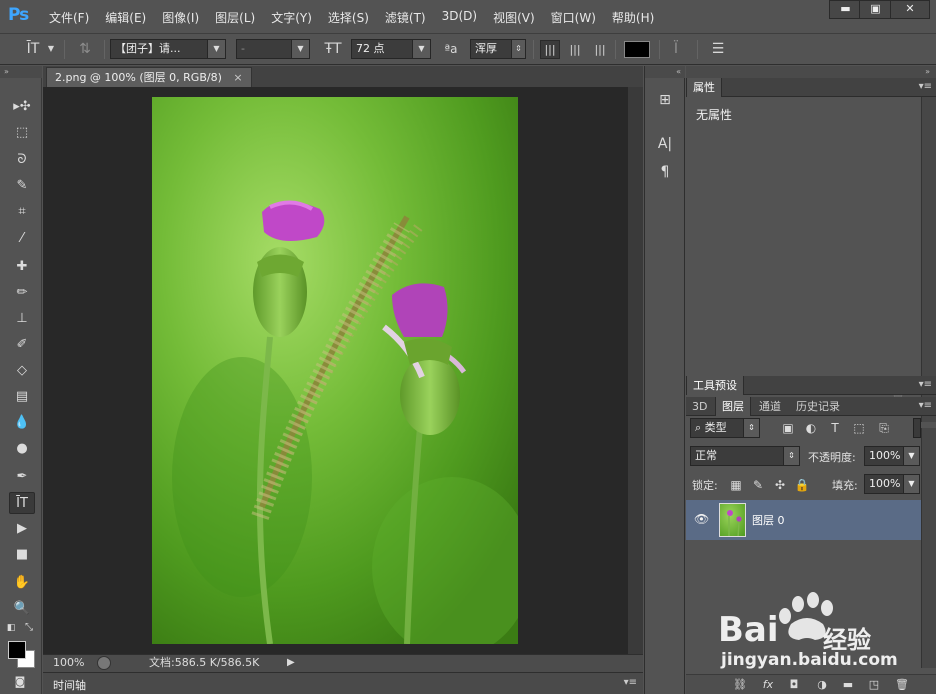  Describe the element at coordinates (29, 628) in the screenshot. I see `swap-colors-icon: ⤡` at that location.